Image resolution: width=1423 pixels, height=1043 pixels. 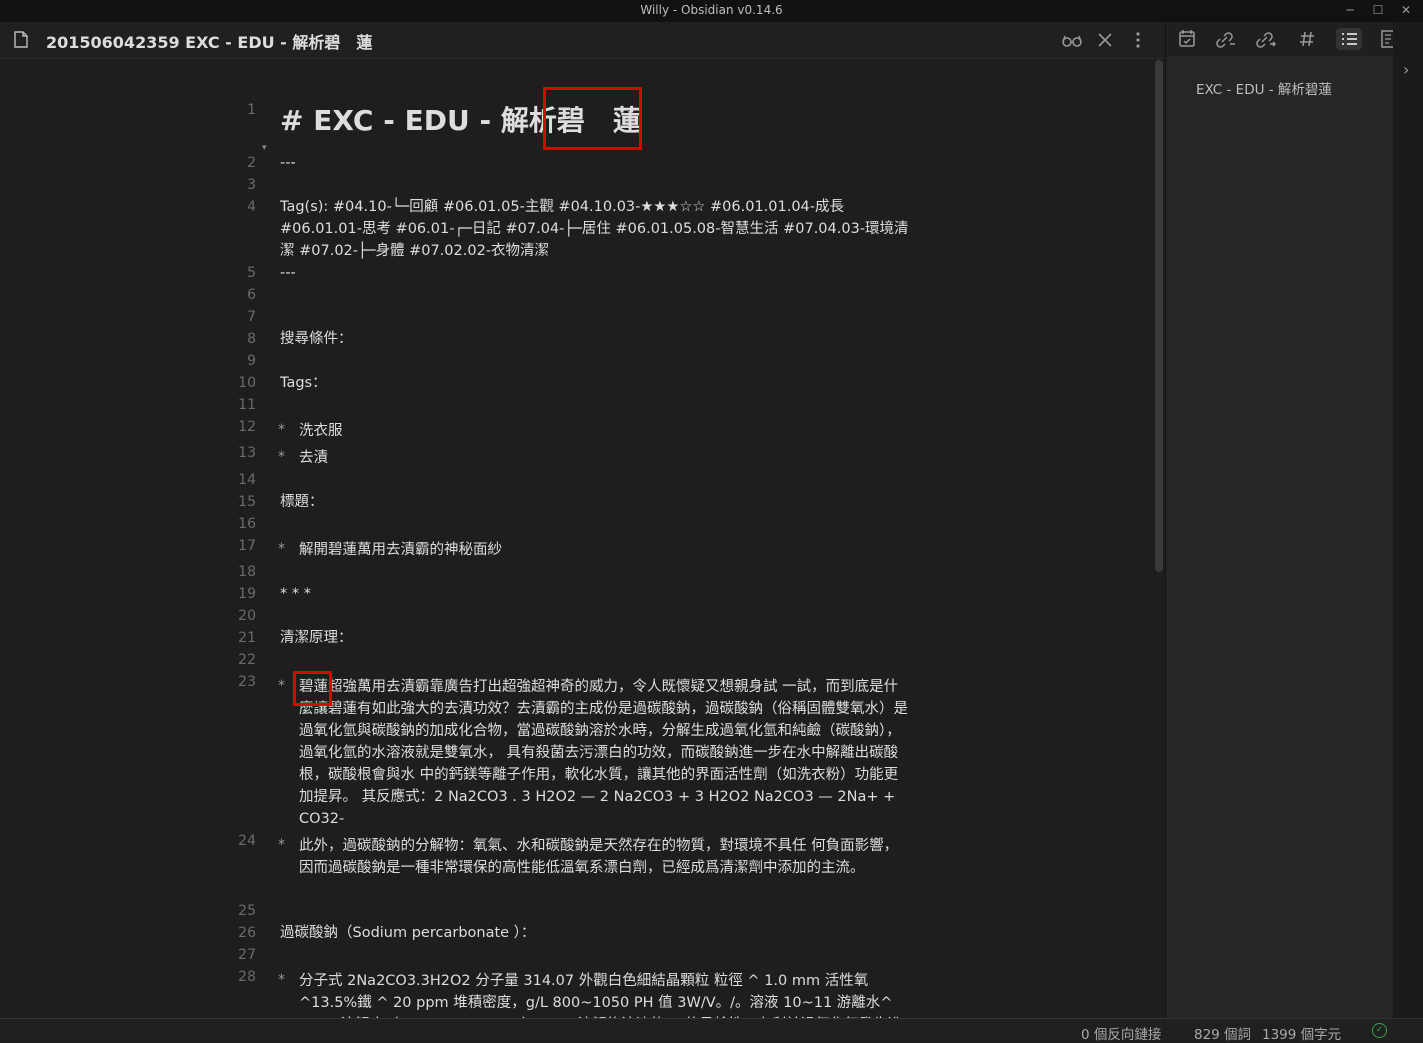 What do you see at coordinates (1223, 1035) in the screenshot?
I see `word-count: 829 個詞` at bounding box center [1223, 1035].